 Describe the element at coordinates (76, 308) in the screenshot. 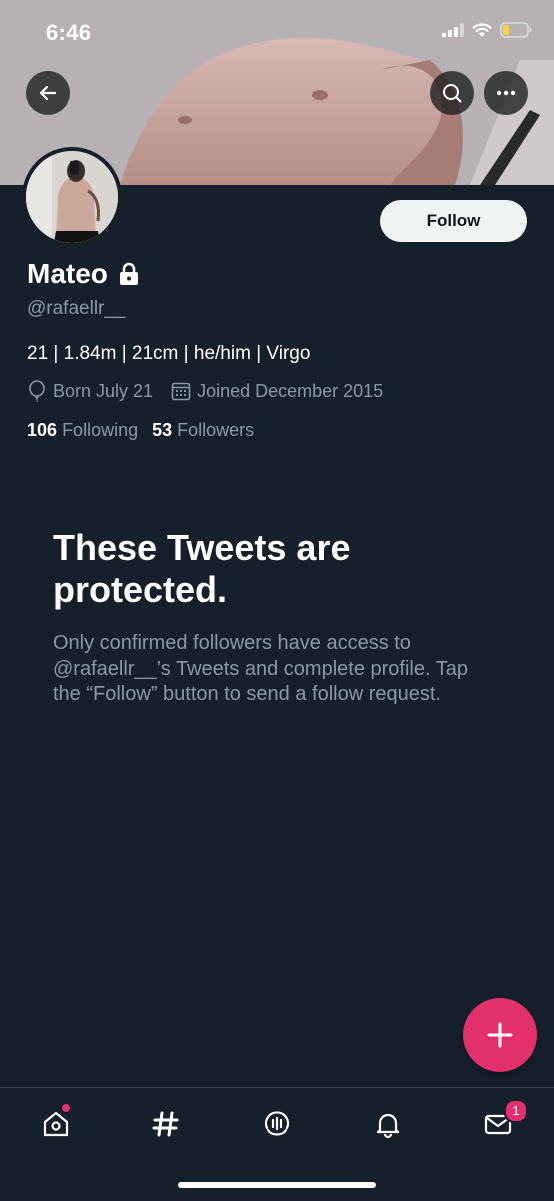

I see `profile-handle: @rafaellr__` at that location.